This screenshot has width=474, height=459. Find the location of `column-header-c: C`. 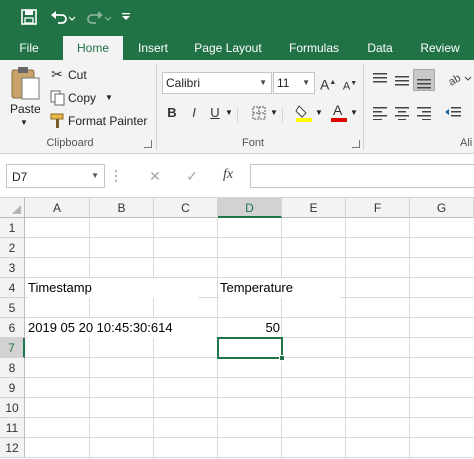

column-header-c: C is located at coordinates (186, 208).